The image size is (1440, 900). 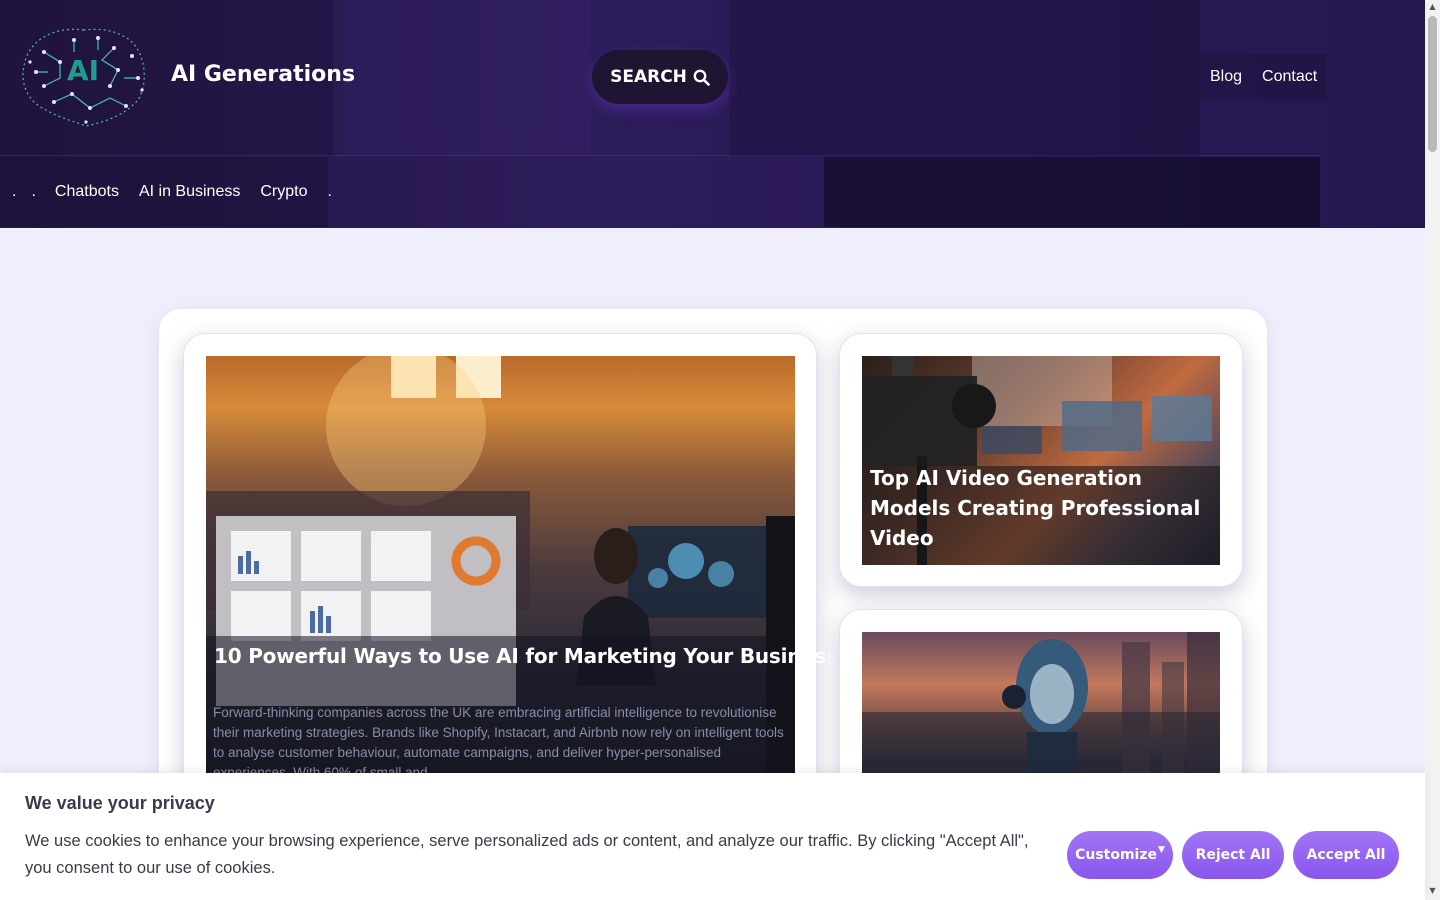 What do you see at coordinates (701, 77) in the screenshot?
I see `search-icon` at bounding box center [701, 77].